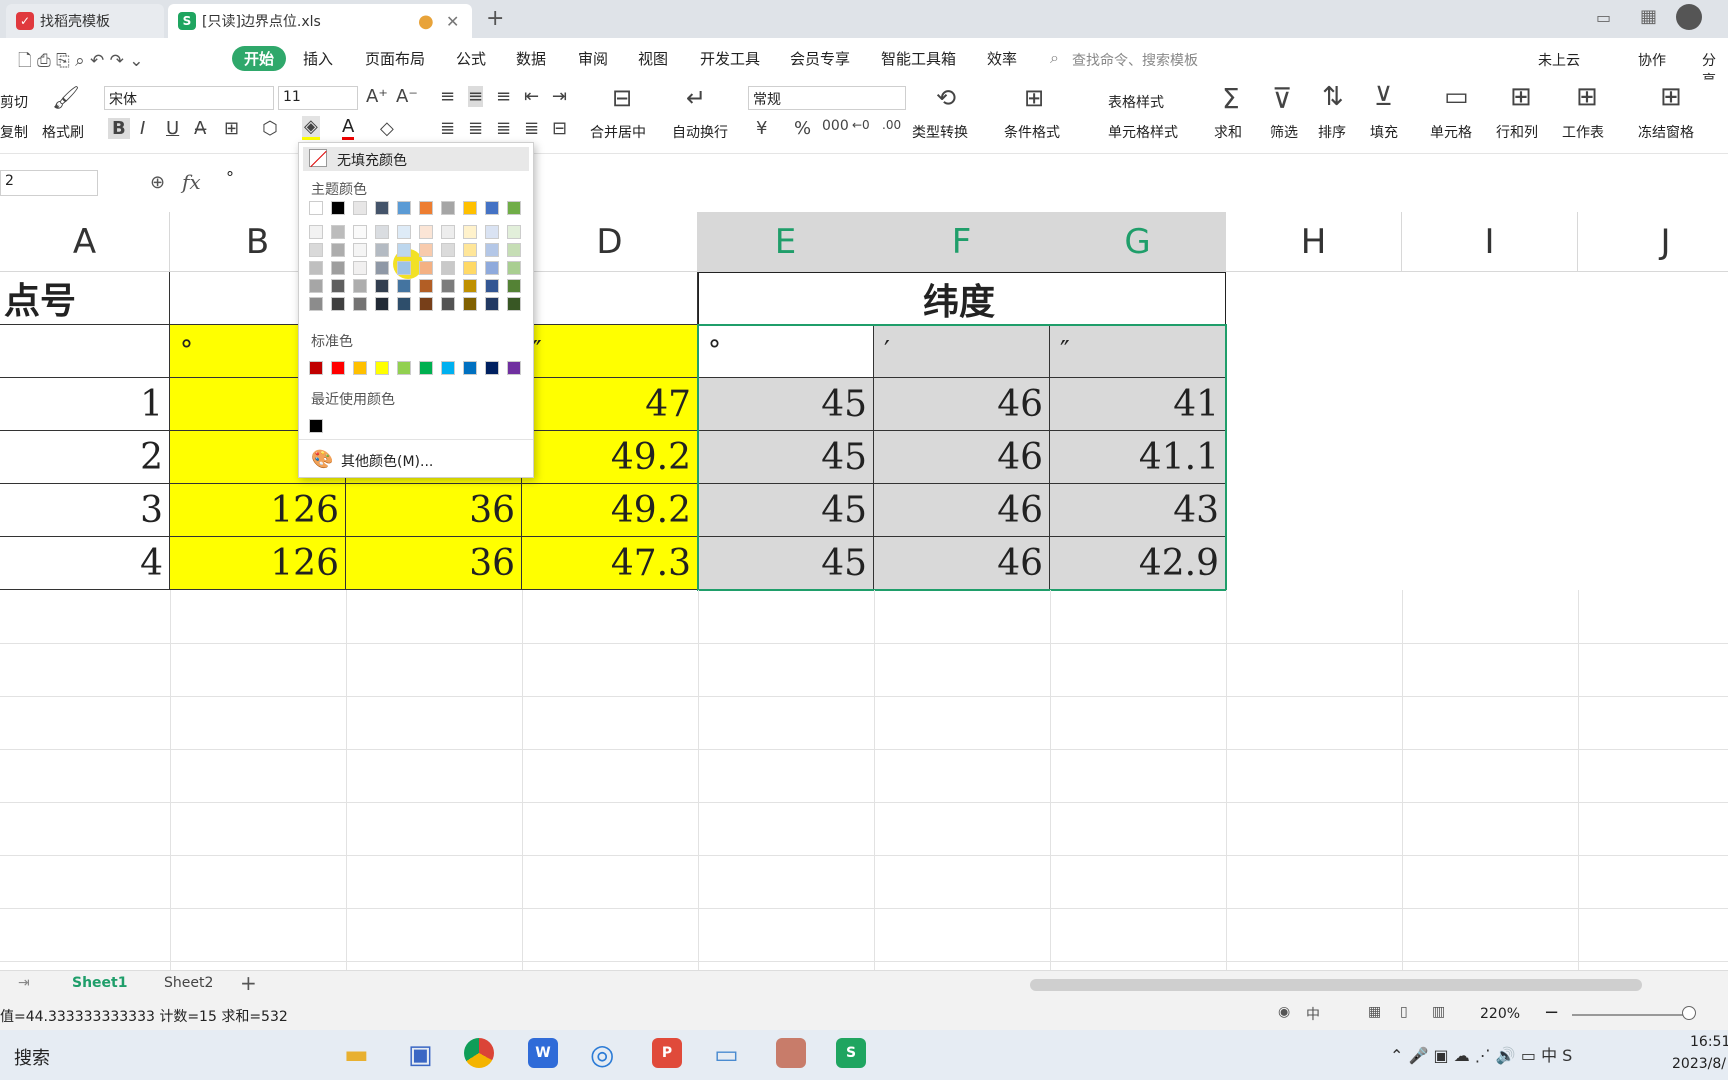  I want to click on cell-f4: 46, so click(962, 457).